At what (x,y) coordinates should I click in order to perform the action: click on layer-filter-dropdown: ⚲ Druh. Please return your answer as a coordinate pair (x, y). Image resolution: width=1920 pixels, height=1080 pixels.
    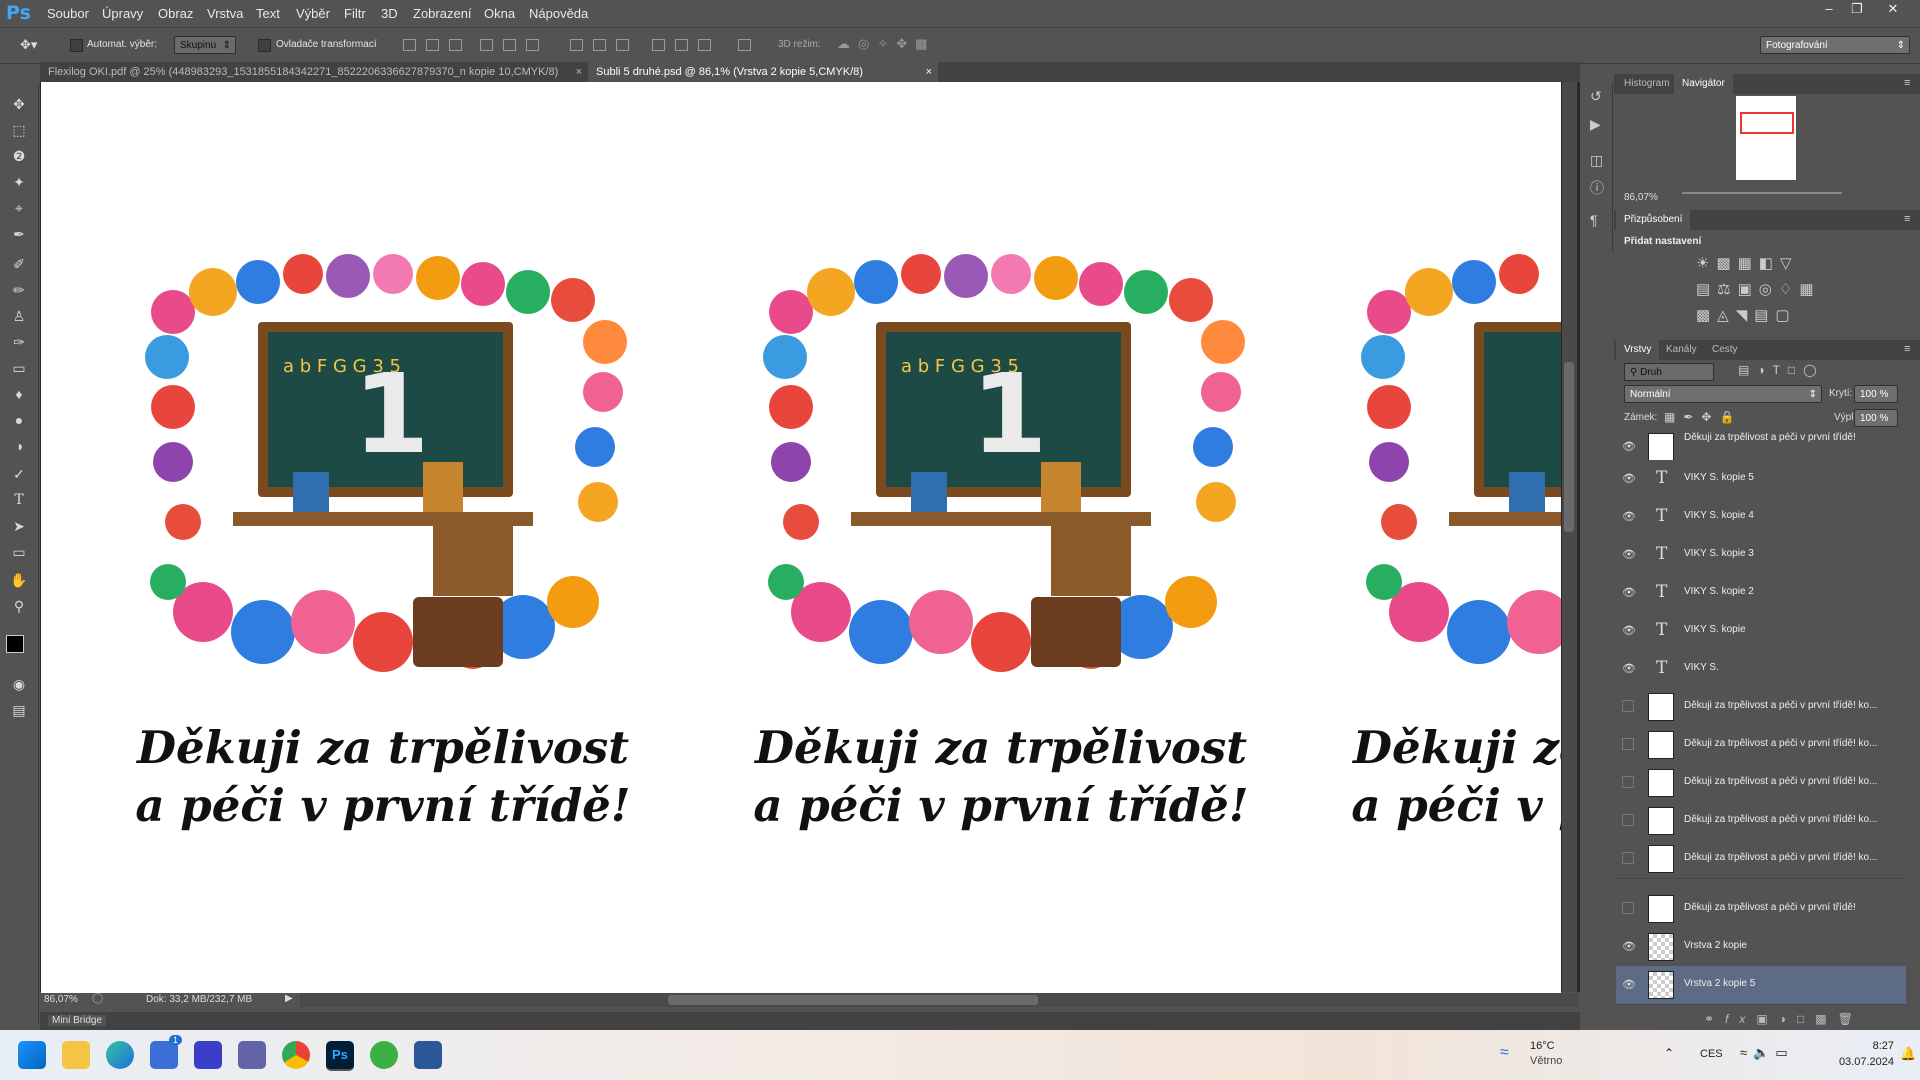
    Looking at the image, I should click on (1669, 372).